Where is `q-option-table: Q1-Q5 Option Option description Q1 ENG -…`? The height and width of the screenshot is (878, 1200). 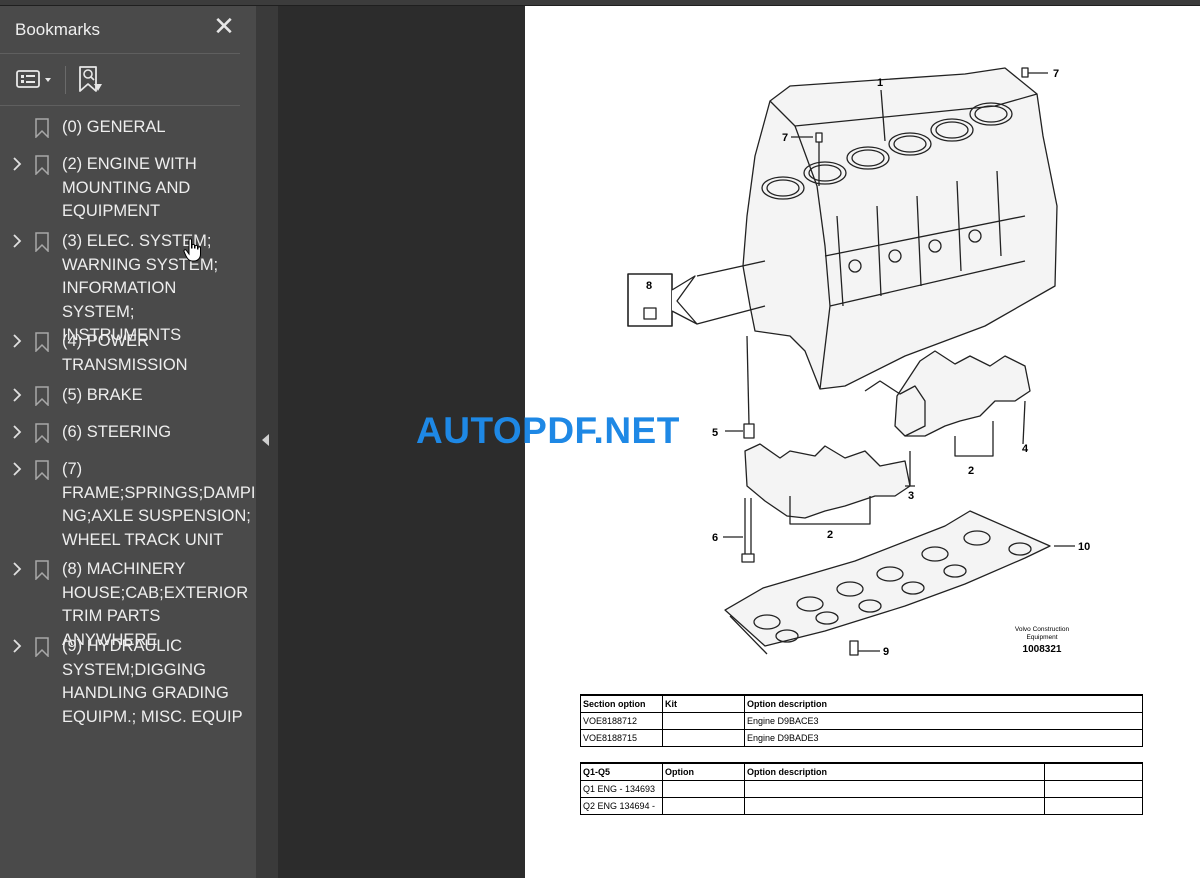 q-option-table: Q1-Q5 Option Option description Q1 ENG -… is located at coordinates (861, 788).